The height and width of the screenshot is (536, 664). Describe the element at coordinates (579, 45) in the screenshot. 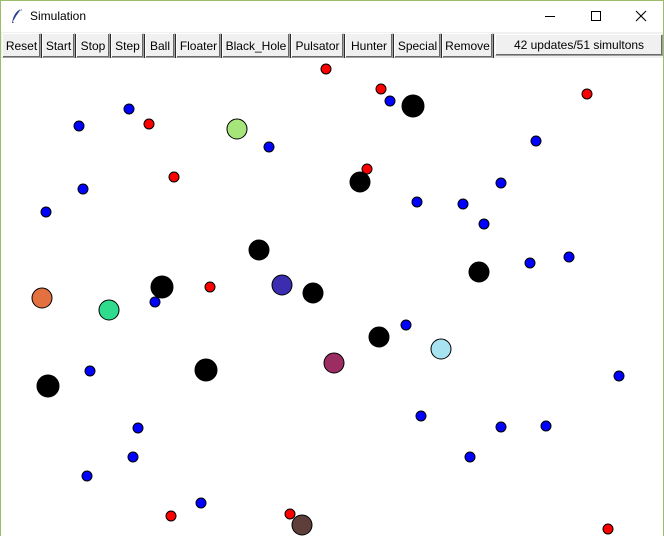

I see `status-label: 42 updates/51 simultons` at that location.